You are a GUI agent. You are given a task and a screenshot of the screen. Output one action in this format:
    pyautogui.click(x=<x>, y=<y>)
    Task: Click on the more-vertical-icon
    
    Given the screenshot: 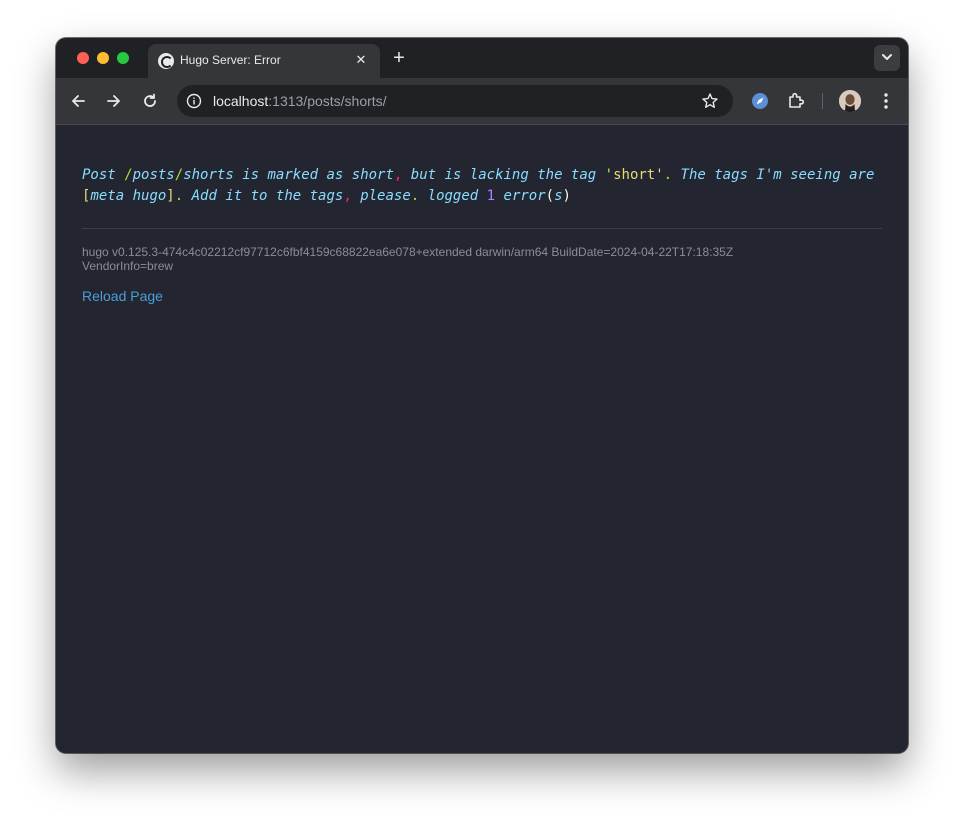 What is the action you would take?
    pyautogui.click(x=886, y=101)
    